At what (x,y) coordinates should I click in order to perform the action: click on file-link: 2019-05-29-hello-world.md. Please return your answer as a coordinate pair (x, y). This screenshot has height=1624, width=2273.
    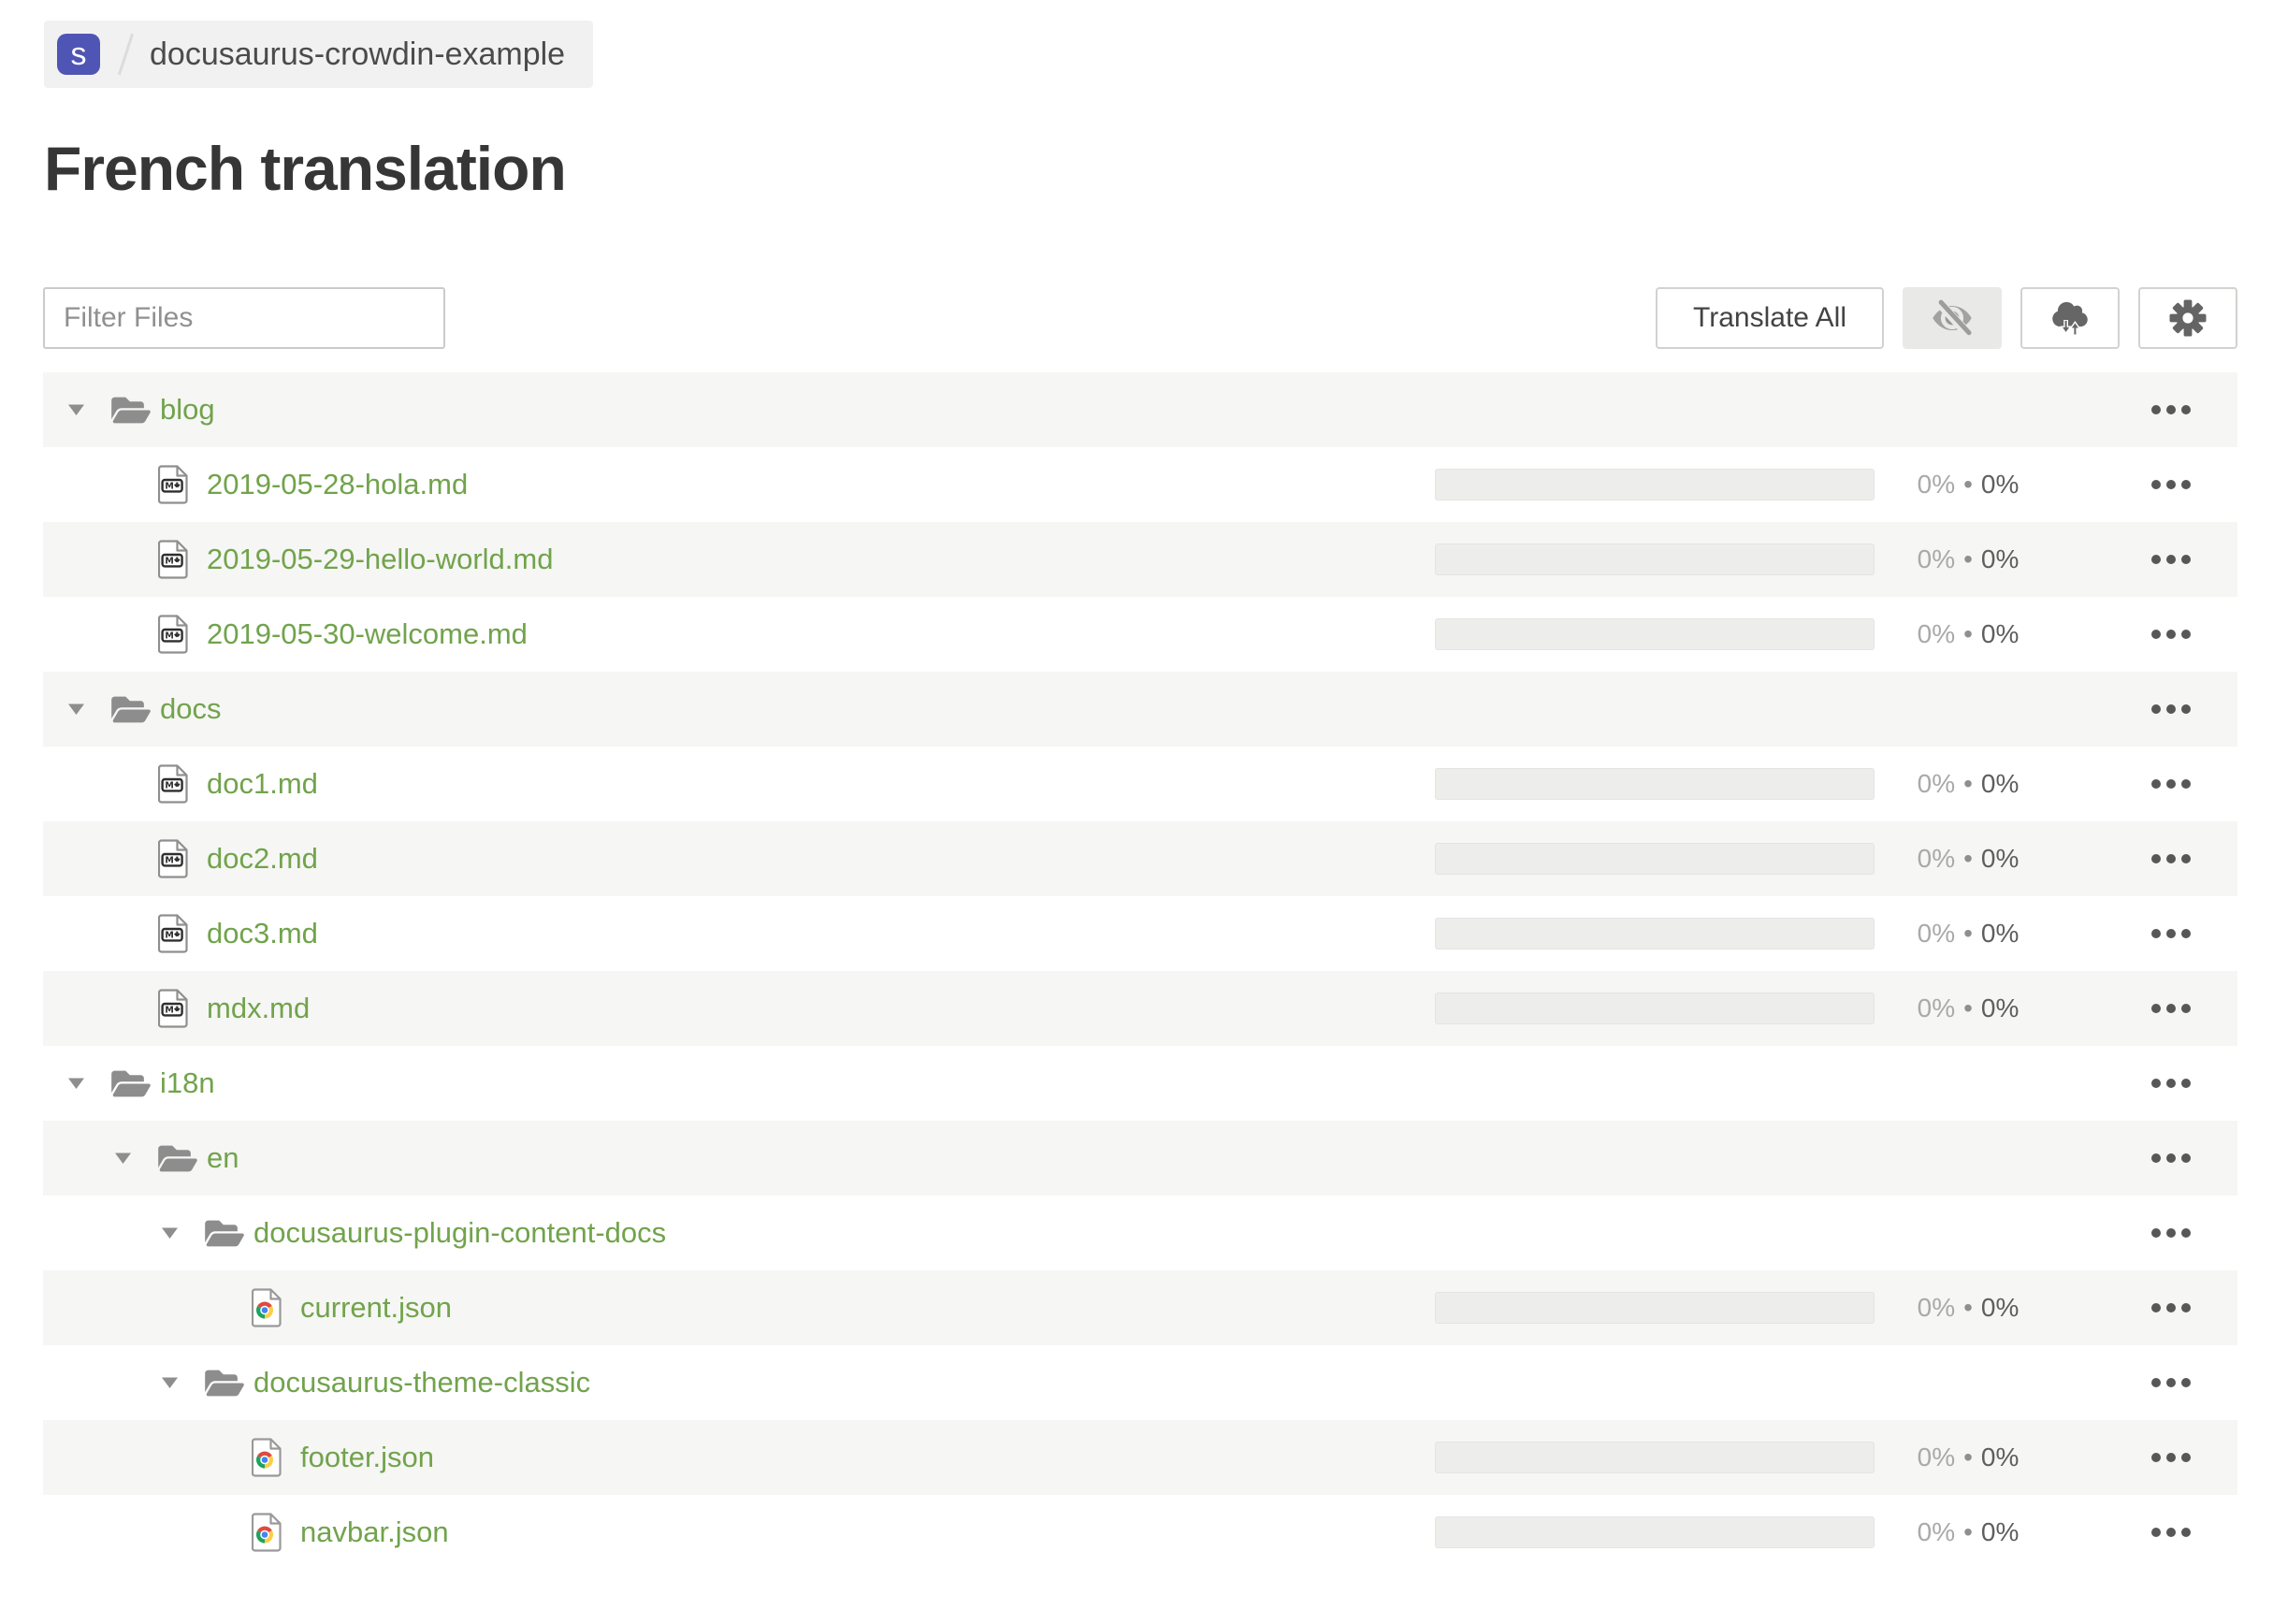
    Looking at the image, I should click on (380, 559).